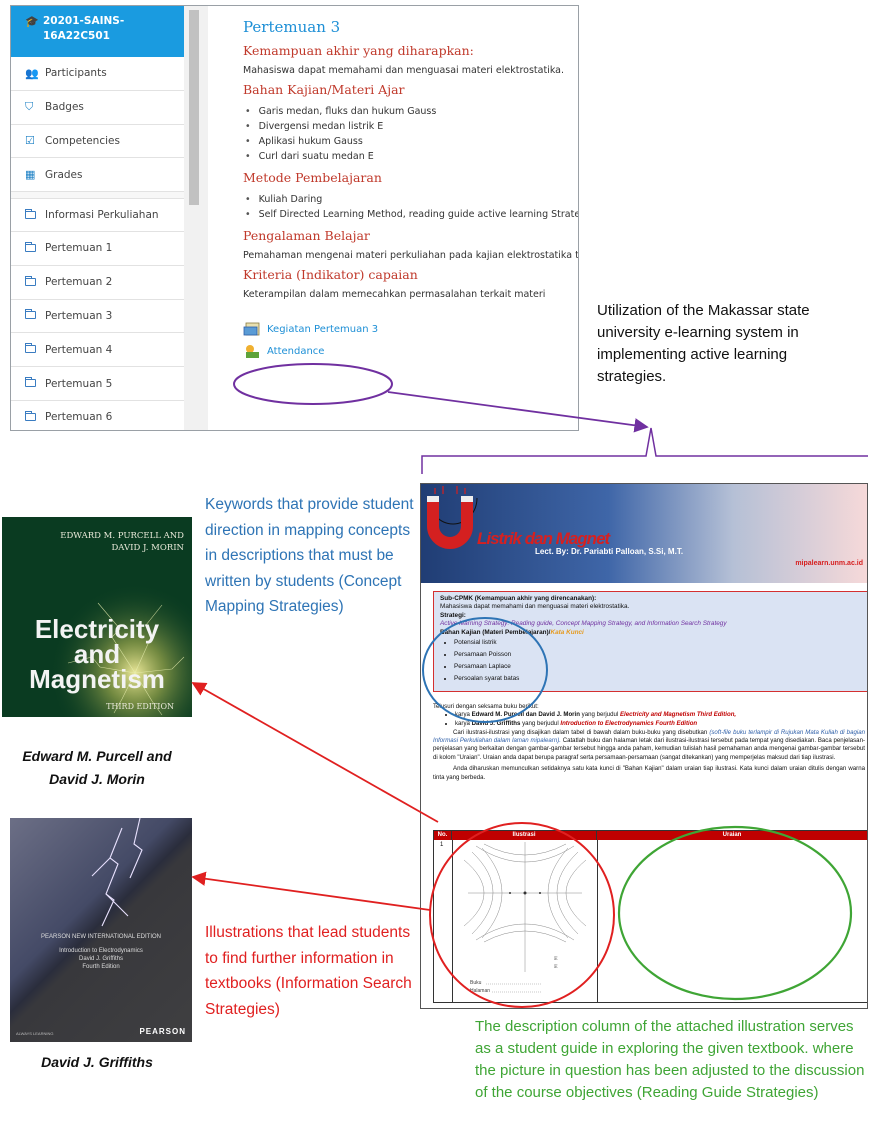  I want to click on book2-author: David J. Griffiths, so click(101, 959).